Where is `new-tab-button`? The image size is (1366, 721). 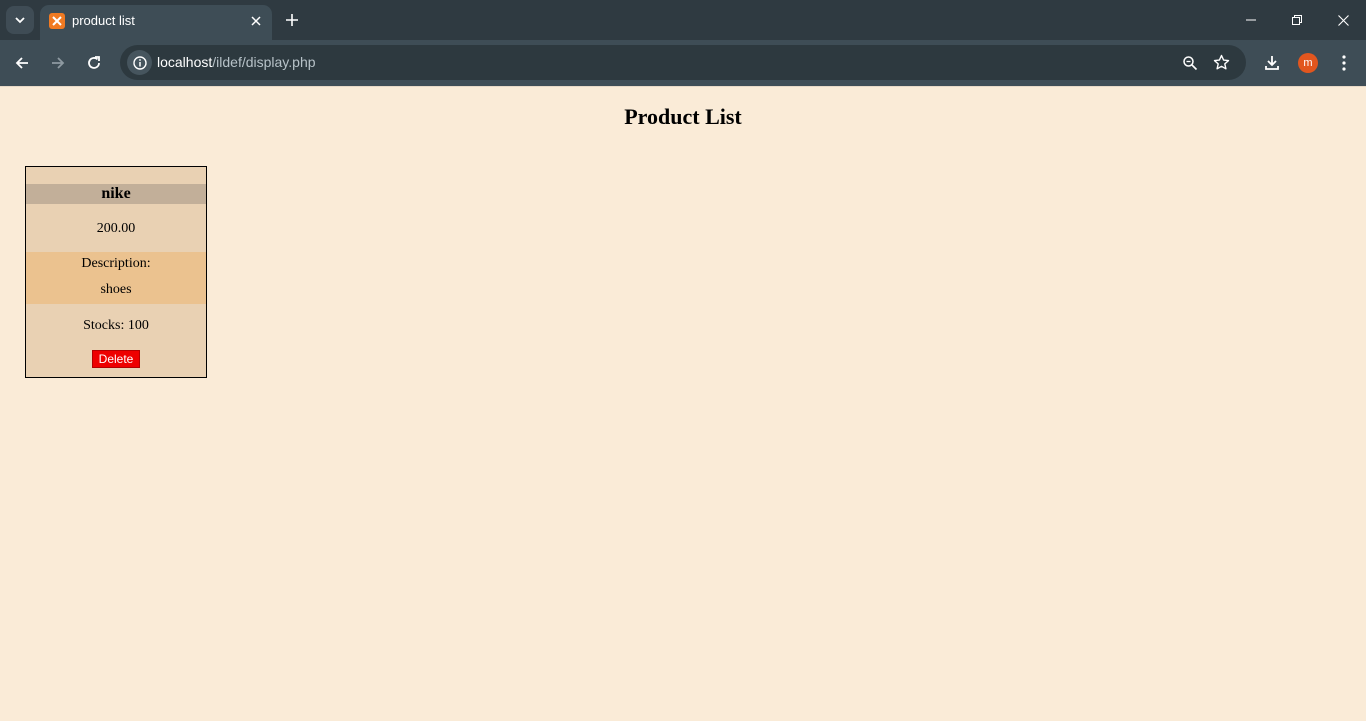 new-tab-button is located at coordinates (292, 20).